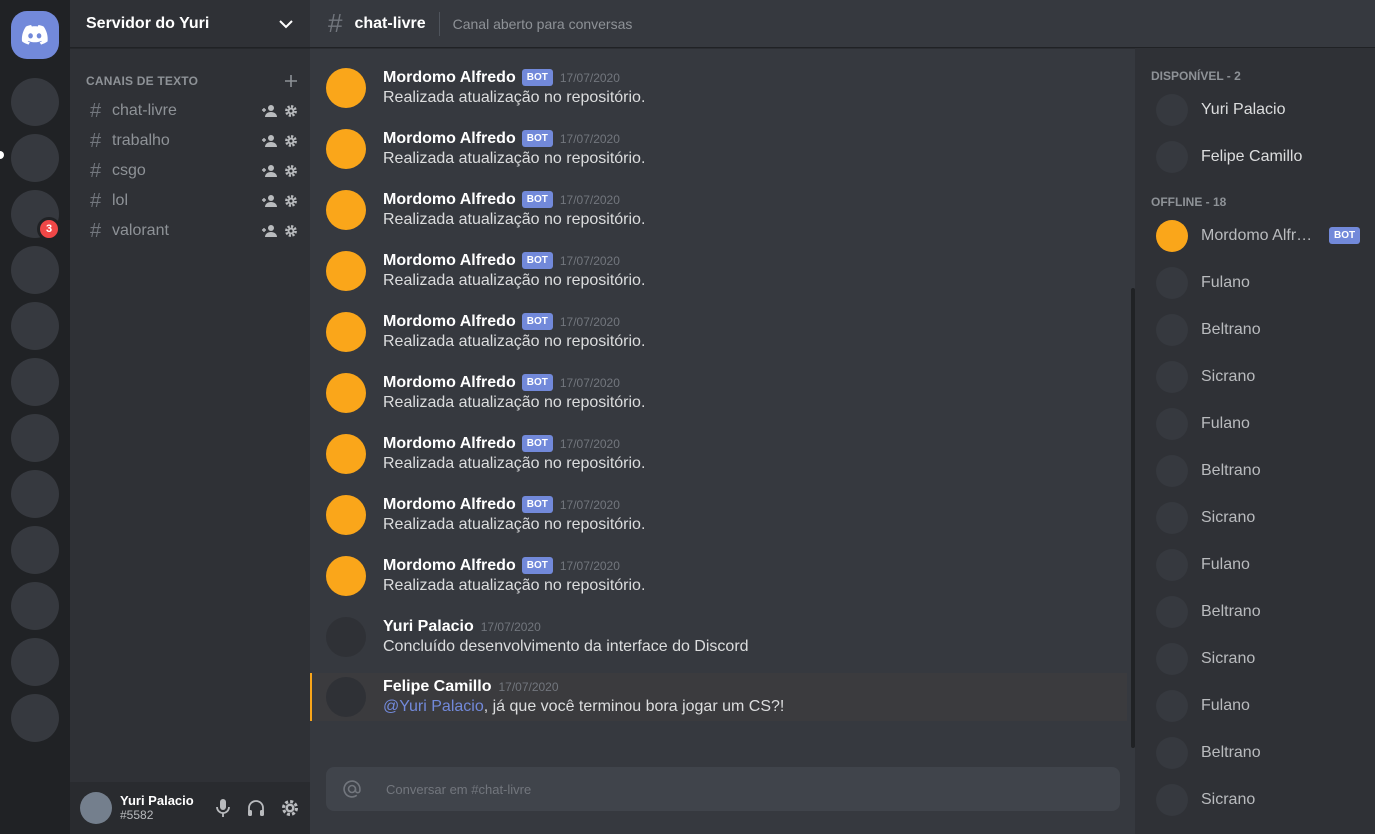 The width and height of the screenshot is (1375, 834). I want to click on at-sign-icon, so click(352, 789).